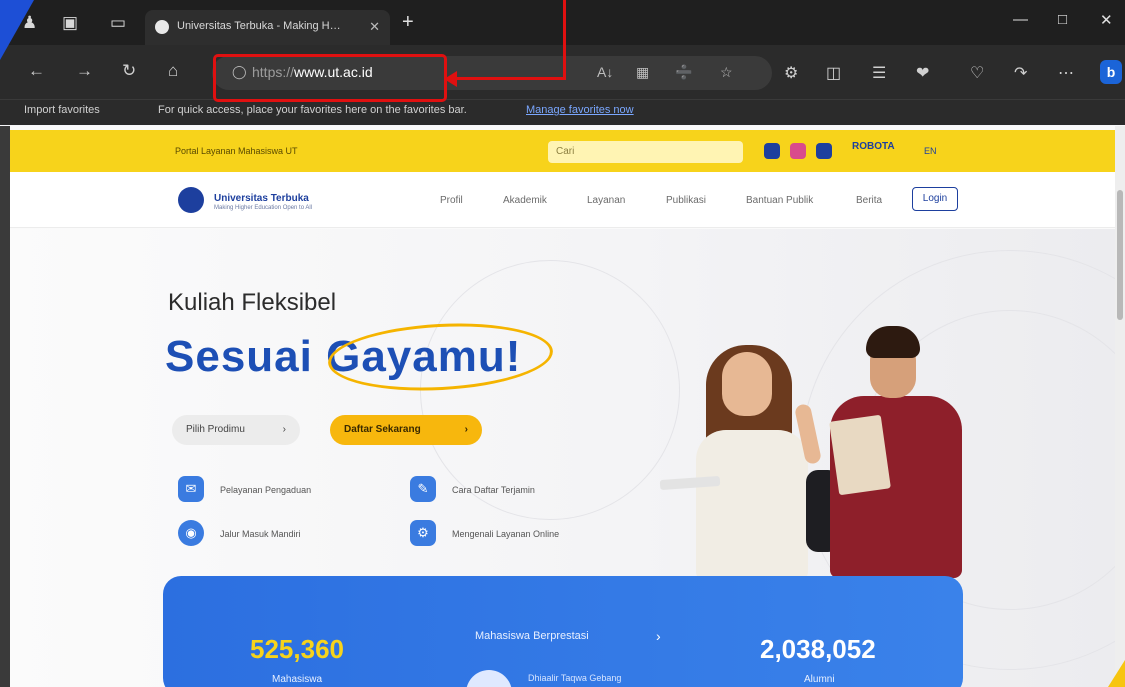  I want to click on maximize-icon: □, so click(1062, 19).